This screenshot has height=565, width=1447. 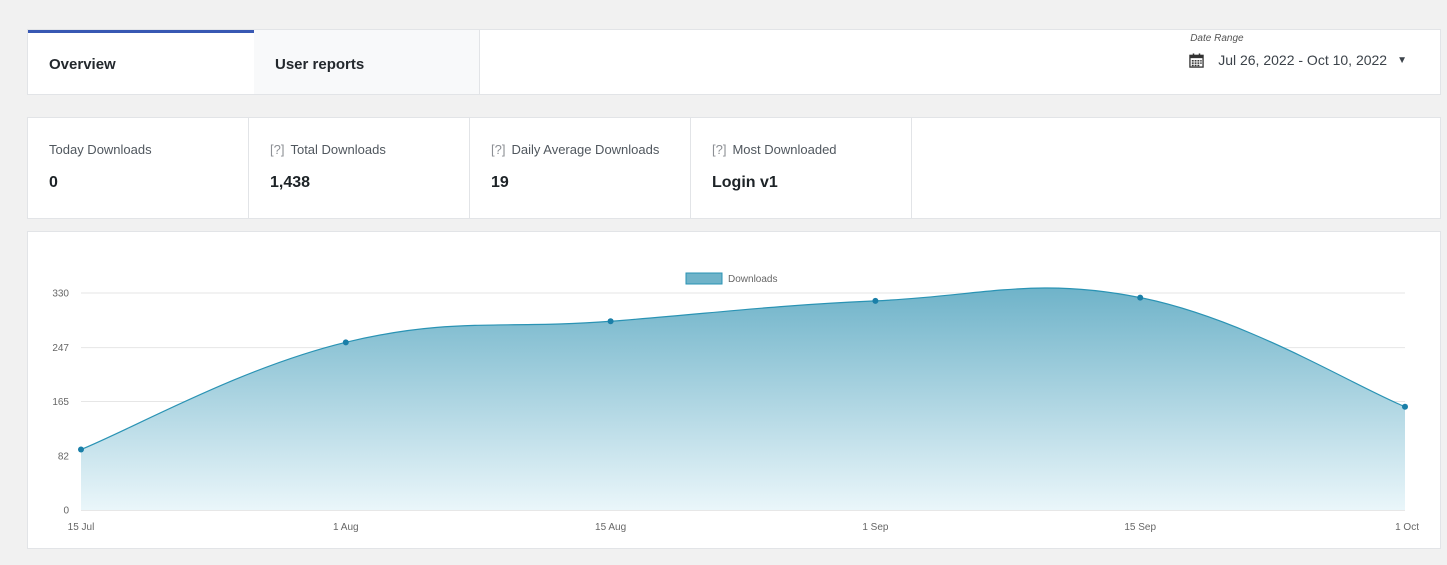 What do you see at coordinates (1407, 527) in the screenshot?
I see `x-tick-label: 1 Oct` at bounding box center [1407, 527].